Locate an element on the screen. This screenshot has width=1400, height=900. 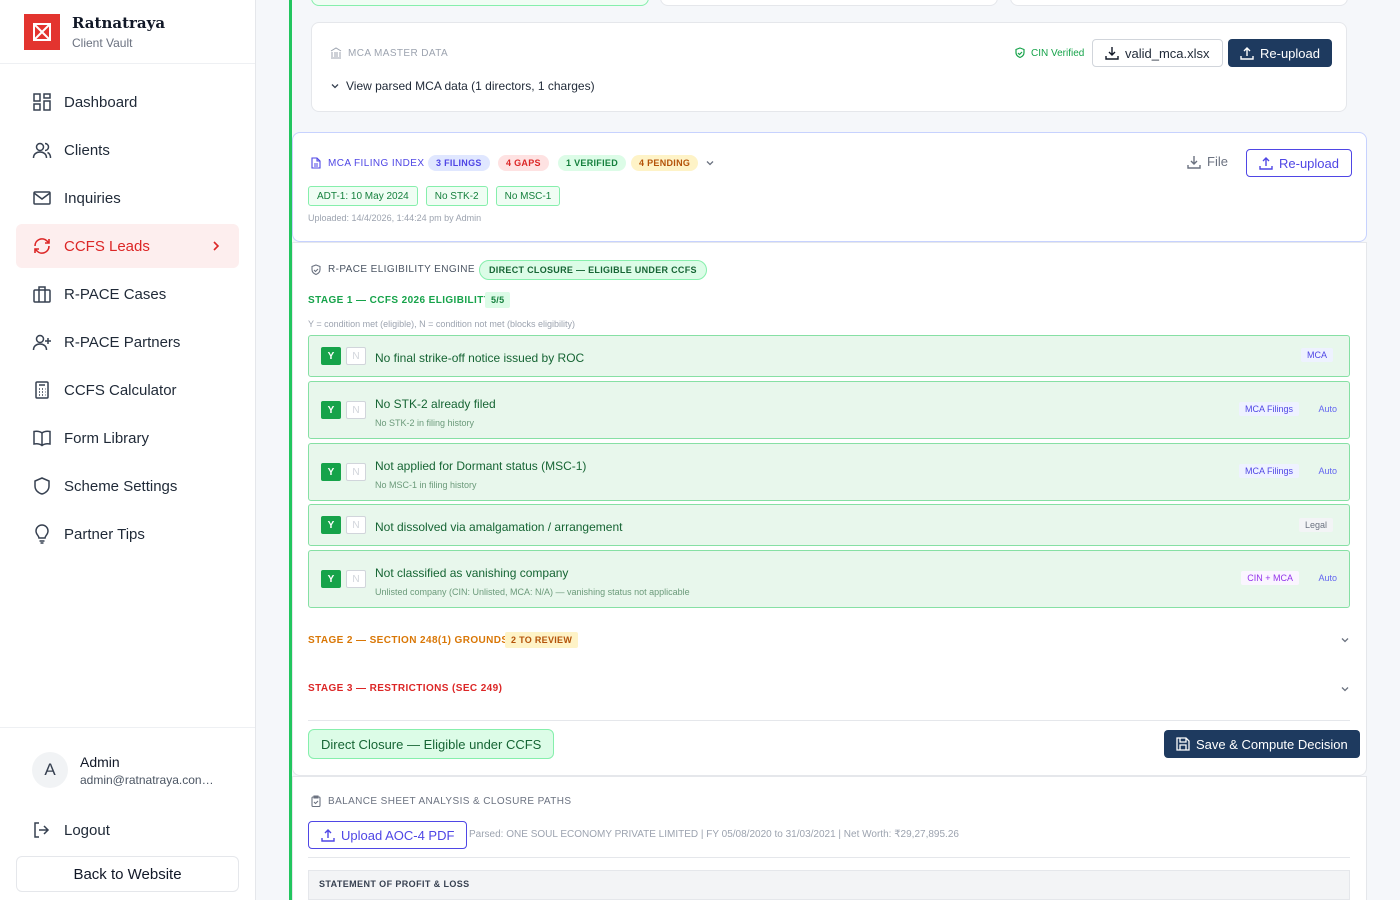
stage2-review-badge: 2 TO REVIEW is located at coordinates (542, 640).